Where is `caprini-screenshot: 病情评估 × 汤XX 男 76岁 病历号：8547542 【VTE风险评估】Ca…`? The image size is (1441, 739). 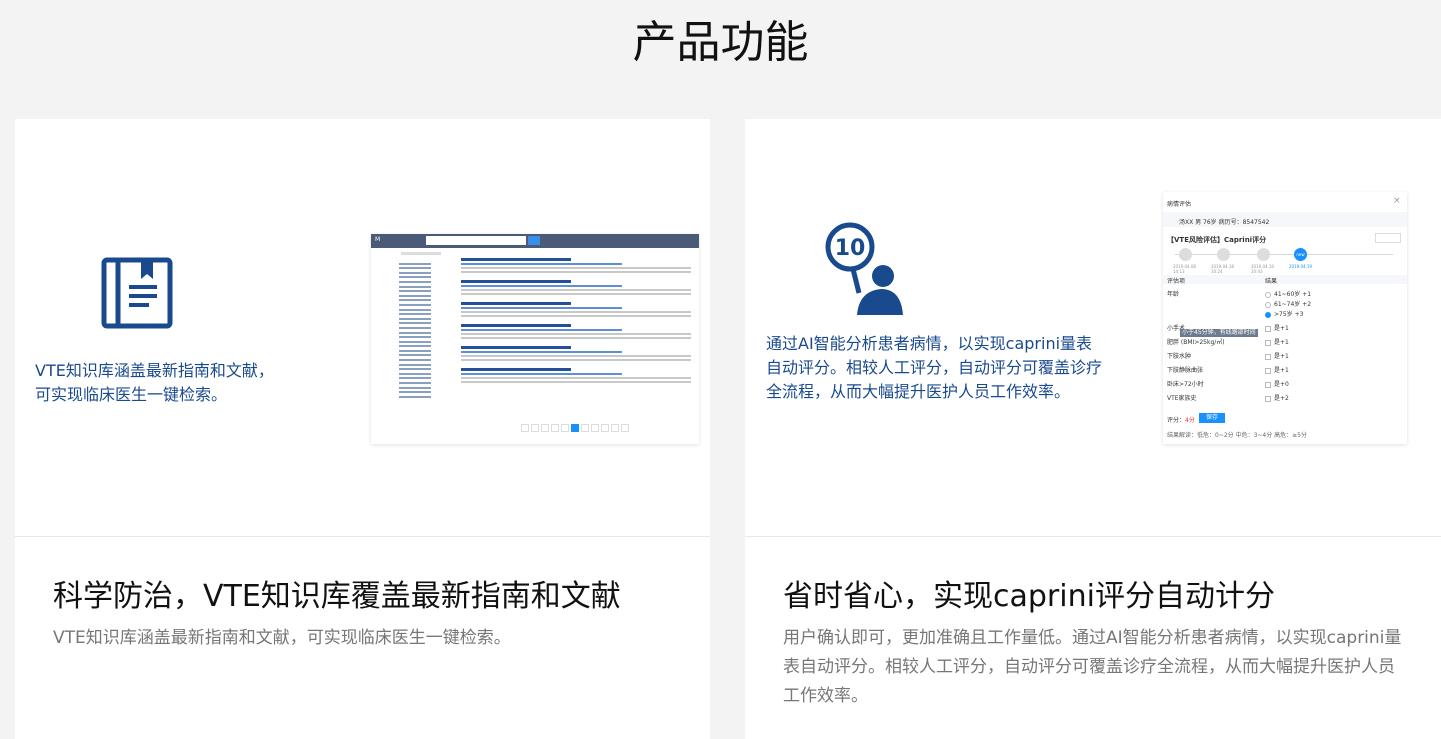 caprini-screenshot: 病情评估 × 汤XX 男 76岁 病历号：8547542 【VTE风险评估】Ca… is located at coordinates (1285, 318).